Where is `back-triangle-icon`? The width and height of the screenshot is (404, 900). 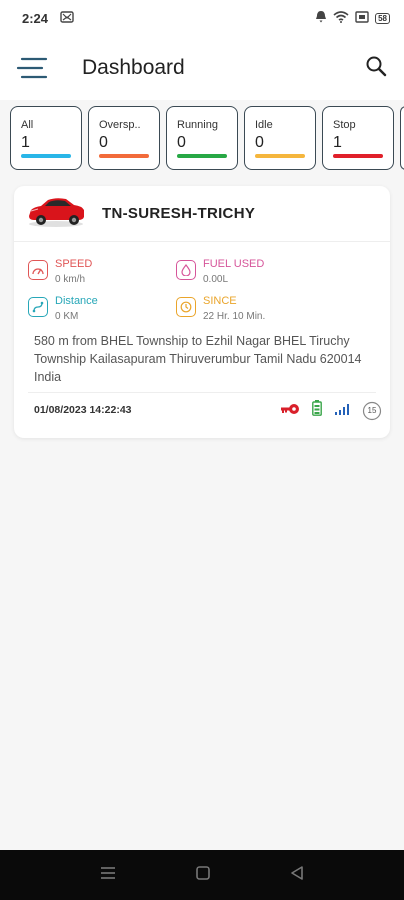 back-triangle-icon is located at coordinates (297, 872).